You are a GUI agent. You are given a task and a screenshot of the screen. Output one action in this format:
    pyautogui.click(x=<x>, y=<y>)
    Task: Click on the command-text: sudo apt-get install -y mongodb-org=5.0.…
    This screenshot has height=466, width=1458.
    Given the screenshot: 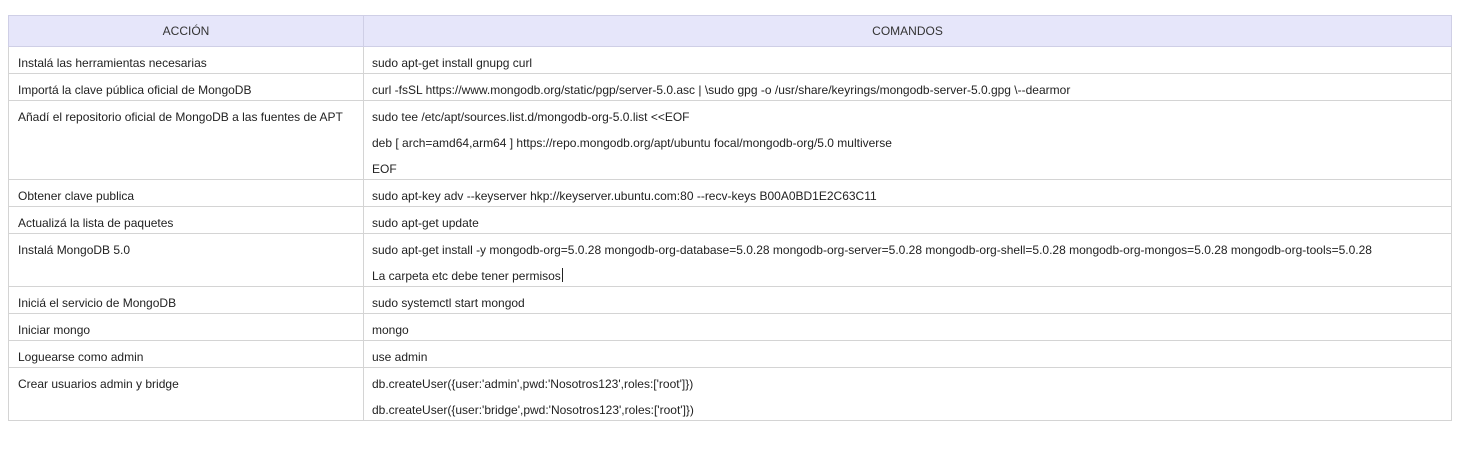 What is the action you would take?
    pyautogui.click(x=872, y=250)
    